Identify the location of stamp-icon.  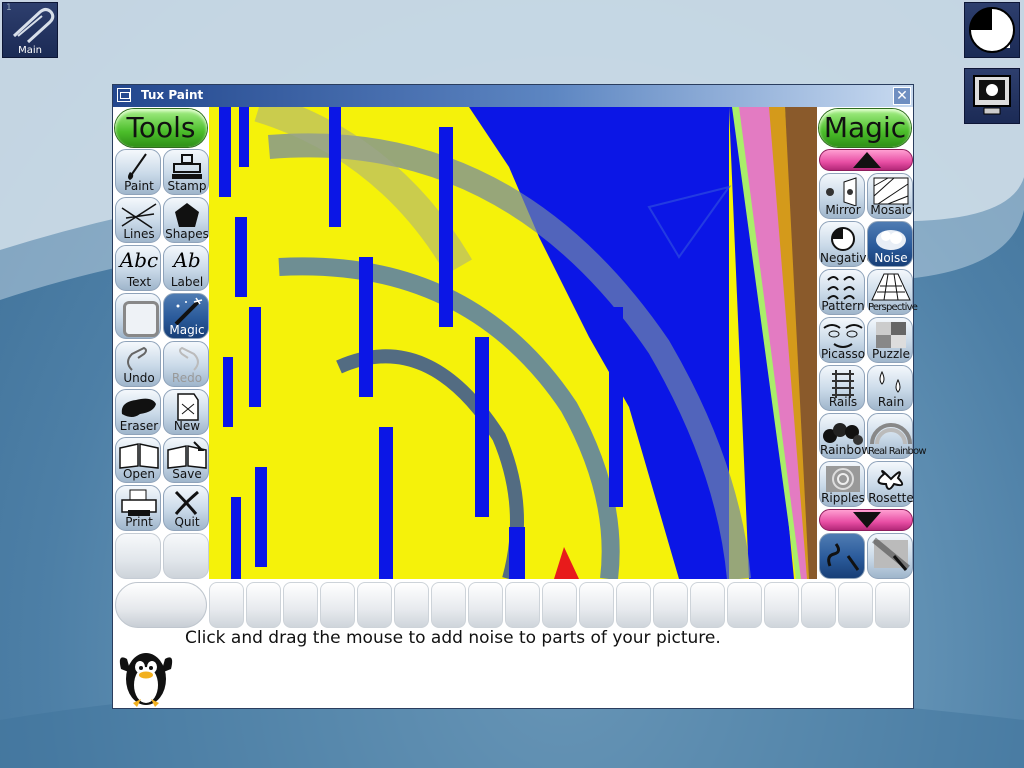
(187, 166).